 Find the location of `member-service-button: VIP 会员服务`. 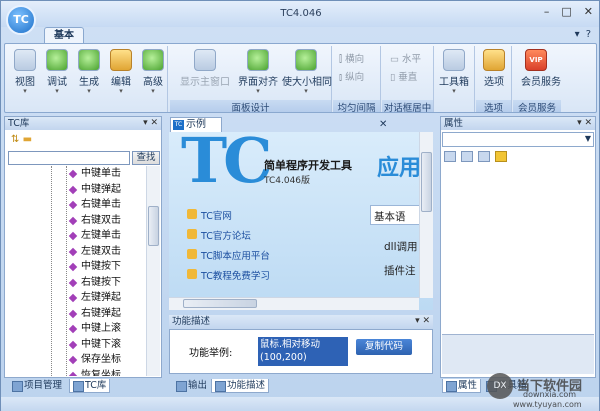

member-service-button: VIP 会员服务 is located at coordinates (541, 74).